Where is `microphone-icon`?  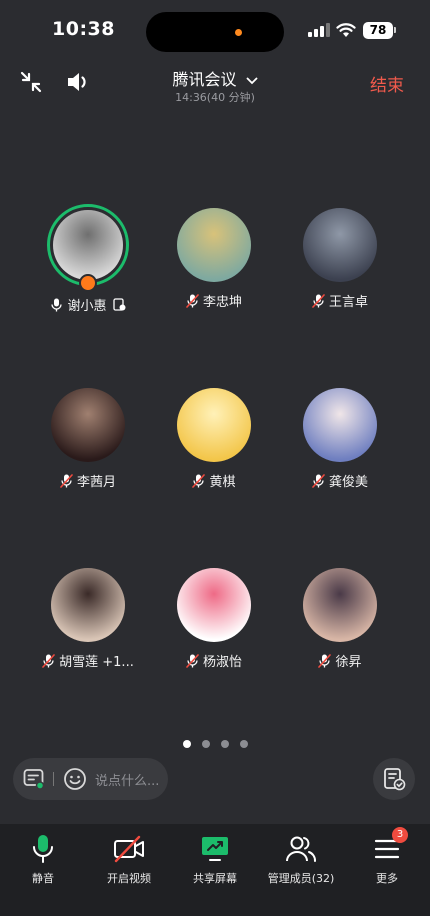
microphone-icon is located at coordinates (43, 849).